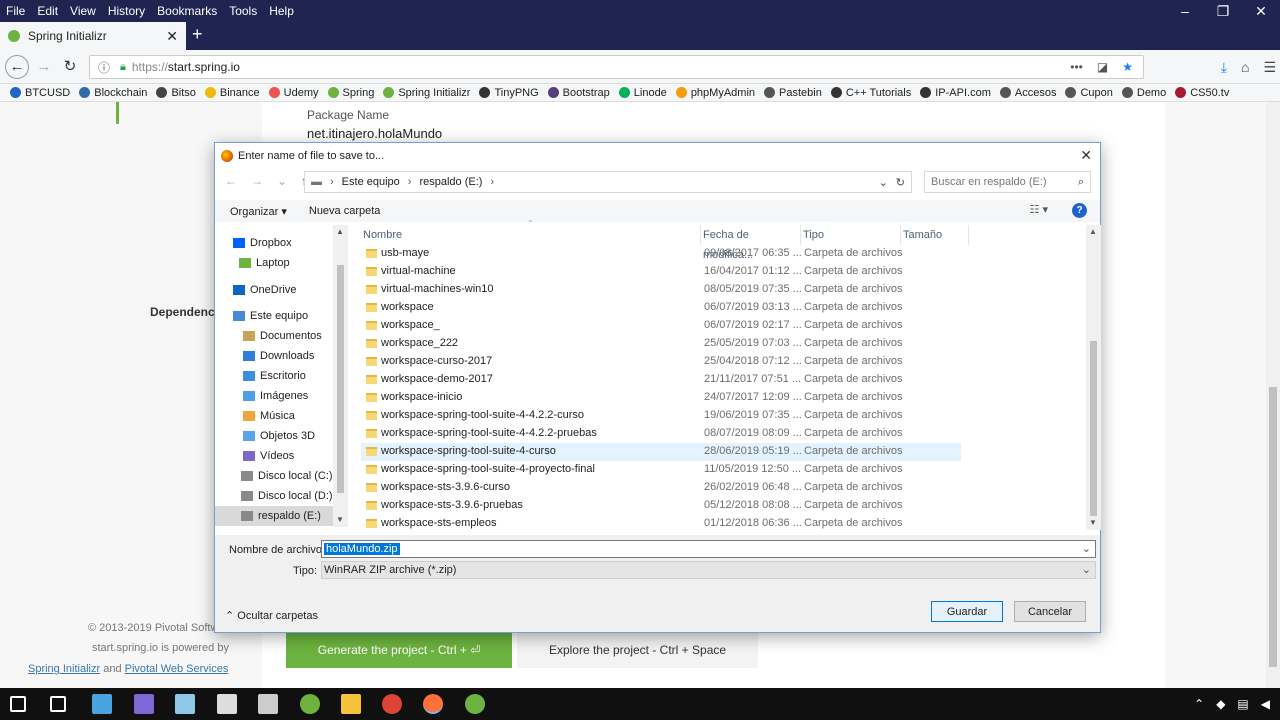  What do you see at coordinates (1007, 182) in the screenshot?
I see `search-input: Buscar en respaldo (E:) ⌕` at bounding box center [1007, 182].